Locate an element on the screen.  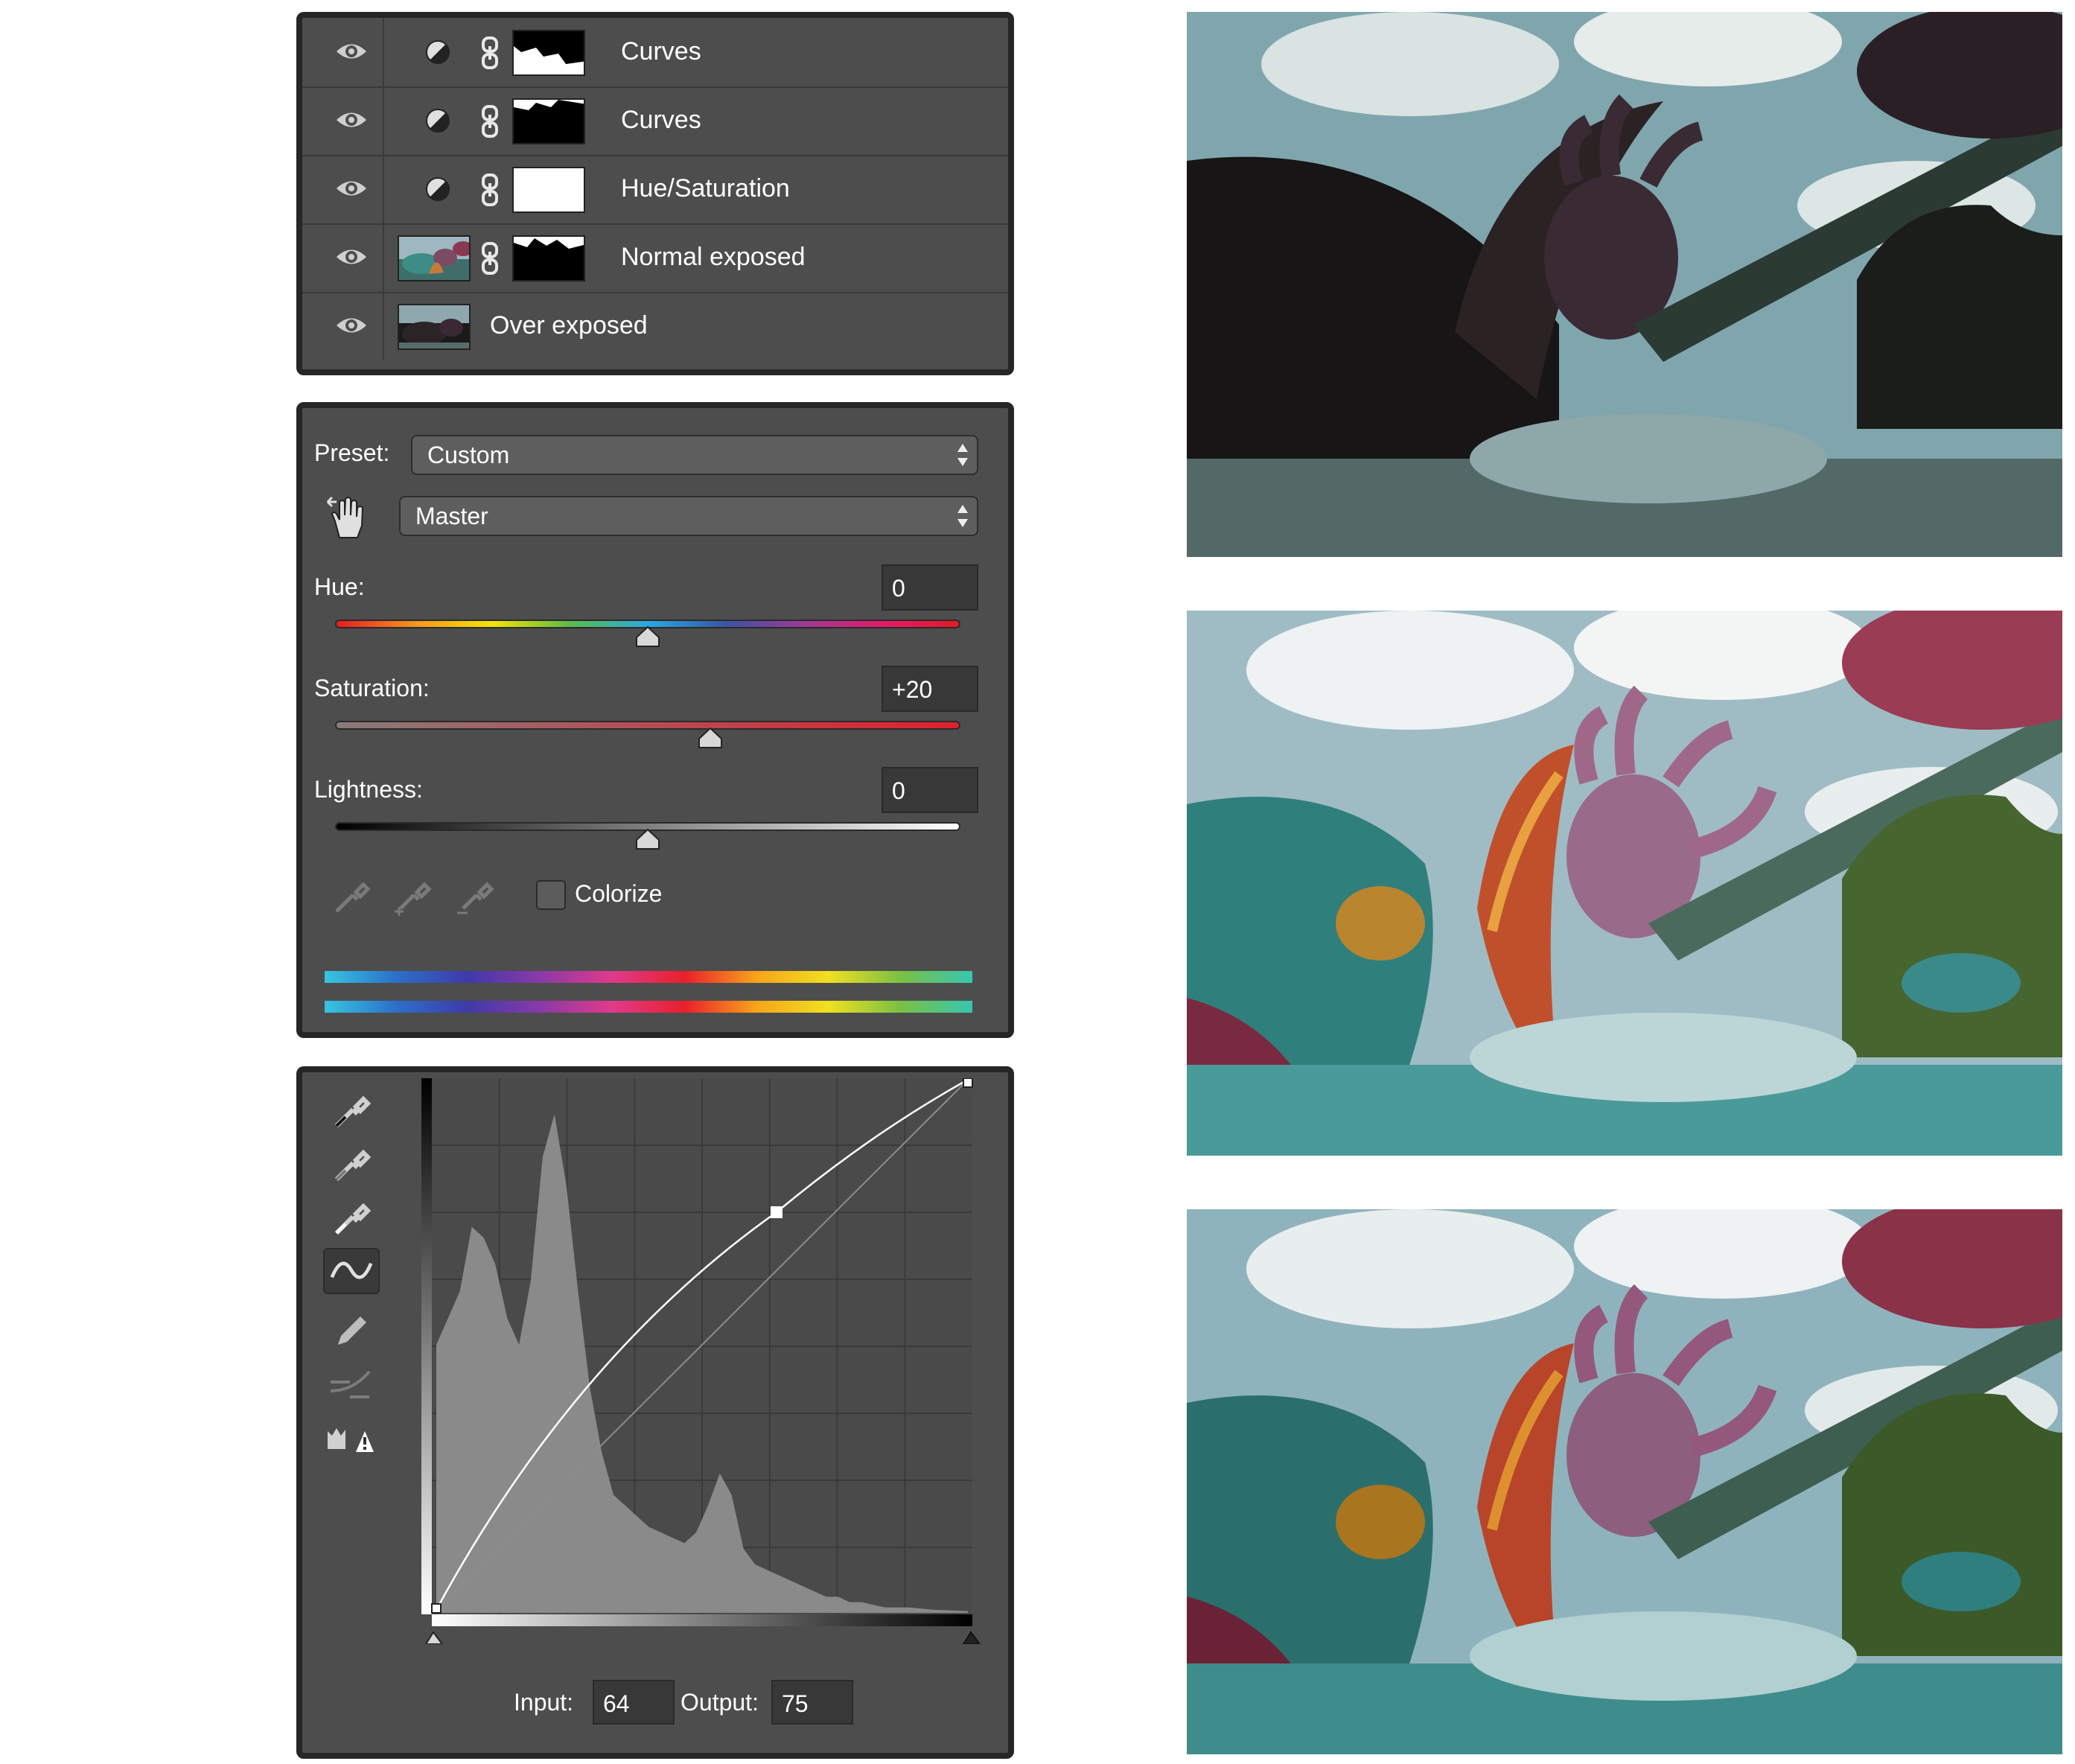
layer-row-normal-exposed: Normal exposed is located at coordinates (655, 258).